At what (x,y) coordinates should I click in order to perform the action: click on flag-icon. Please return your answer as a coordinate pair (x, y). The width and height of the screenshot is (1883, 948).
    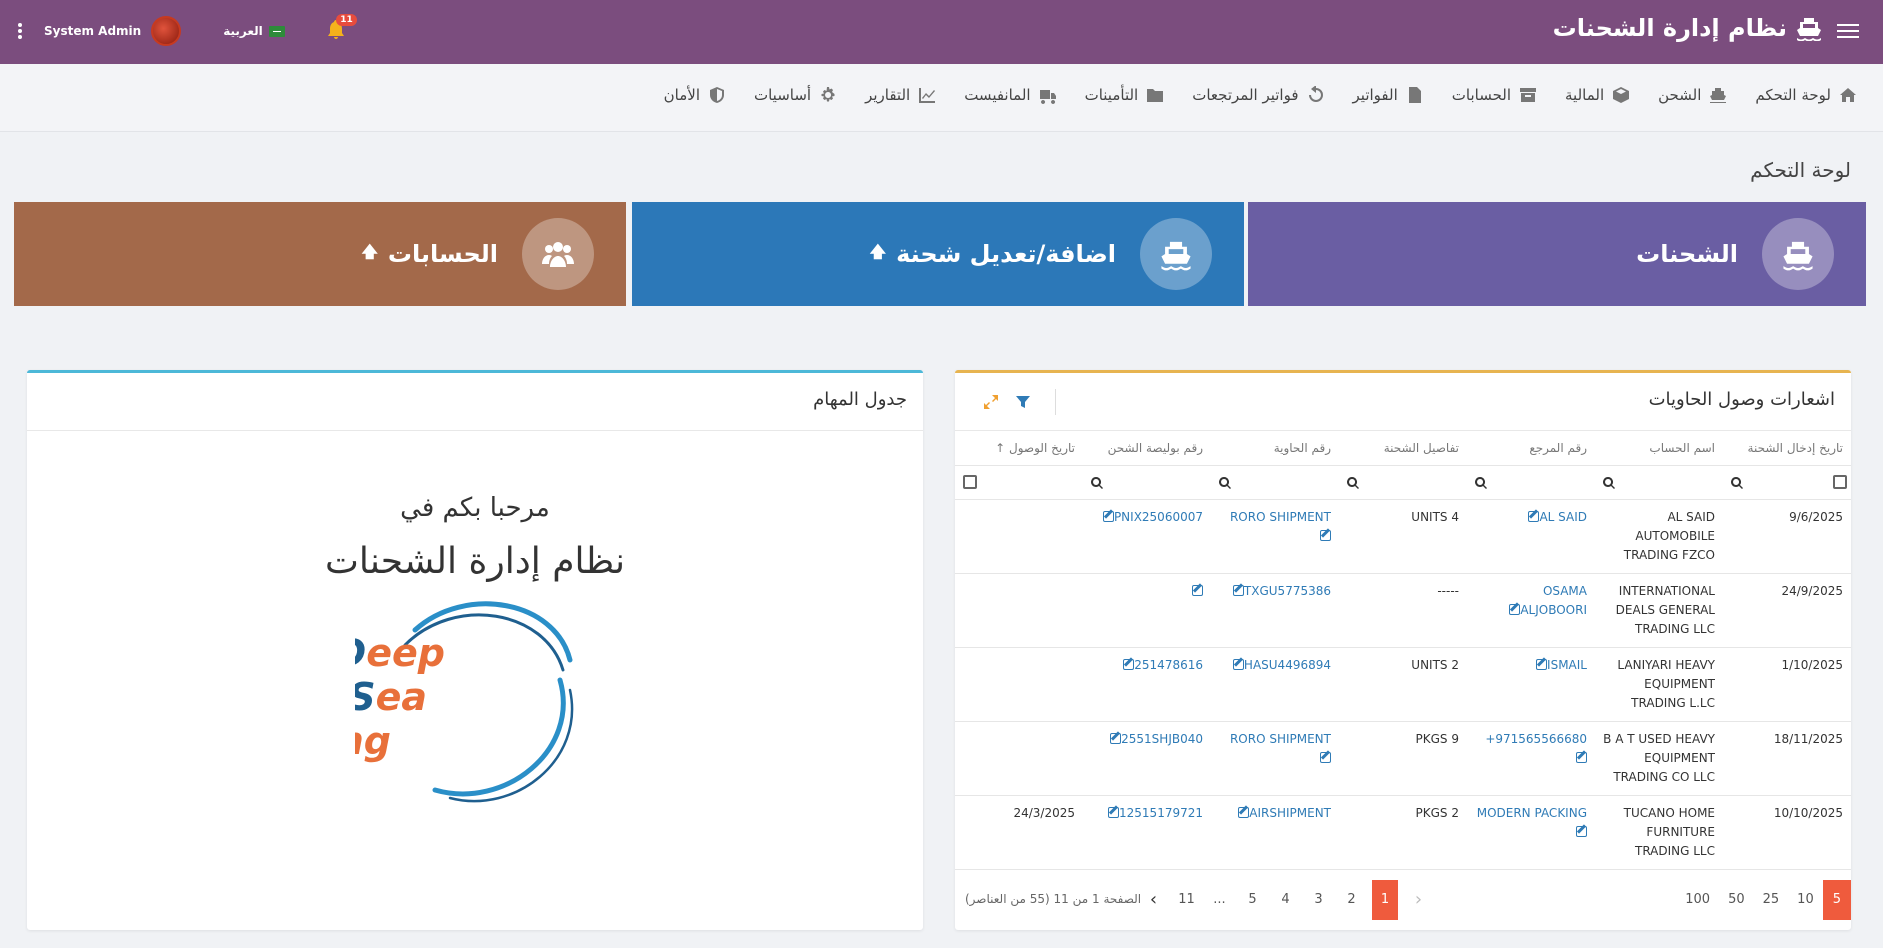
    Looking at the image, I should click on (276, 31).